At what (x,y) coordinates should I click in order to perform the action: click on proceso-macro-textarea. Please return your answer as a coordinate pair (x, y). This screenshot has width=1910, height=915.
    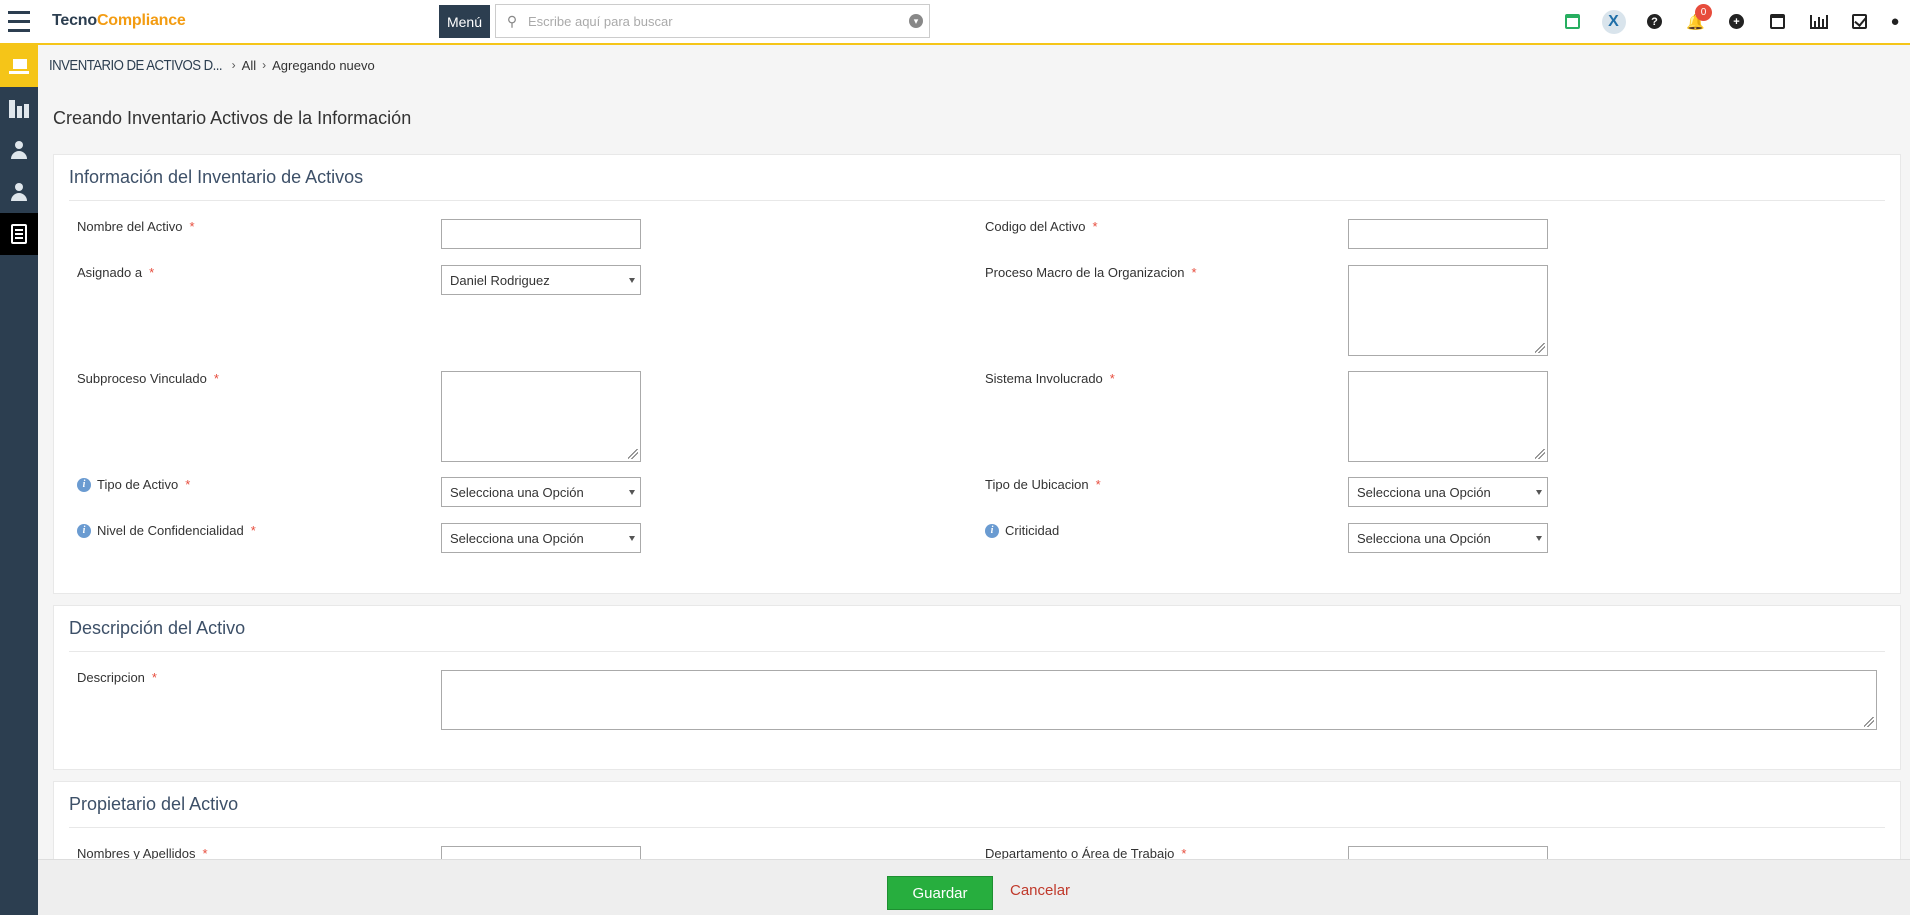
    Looking at the image, I should click on (1448, 310).